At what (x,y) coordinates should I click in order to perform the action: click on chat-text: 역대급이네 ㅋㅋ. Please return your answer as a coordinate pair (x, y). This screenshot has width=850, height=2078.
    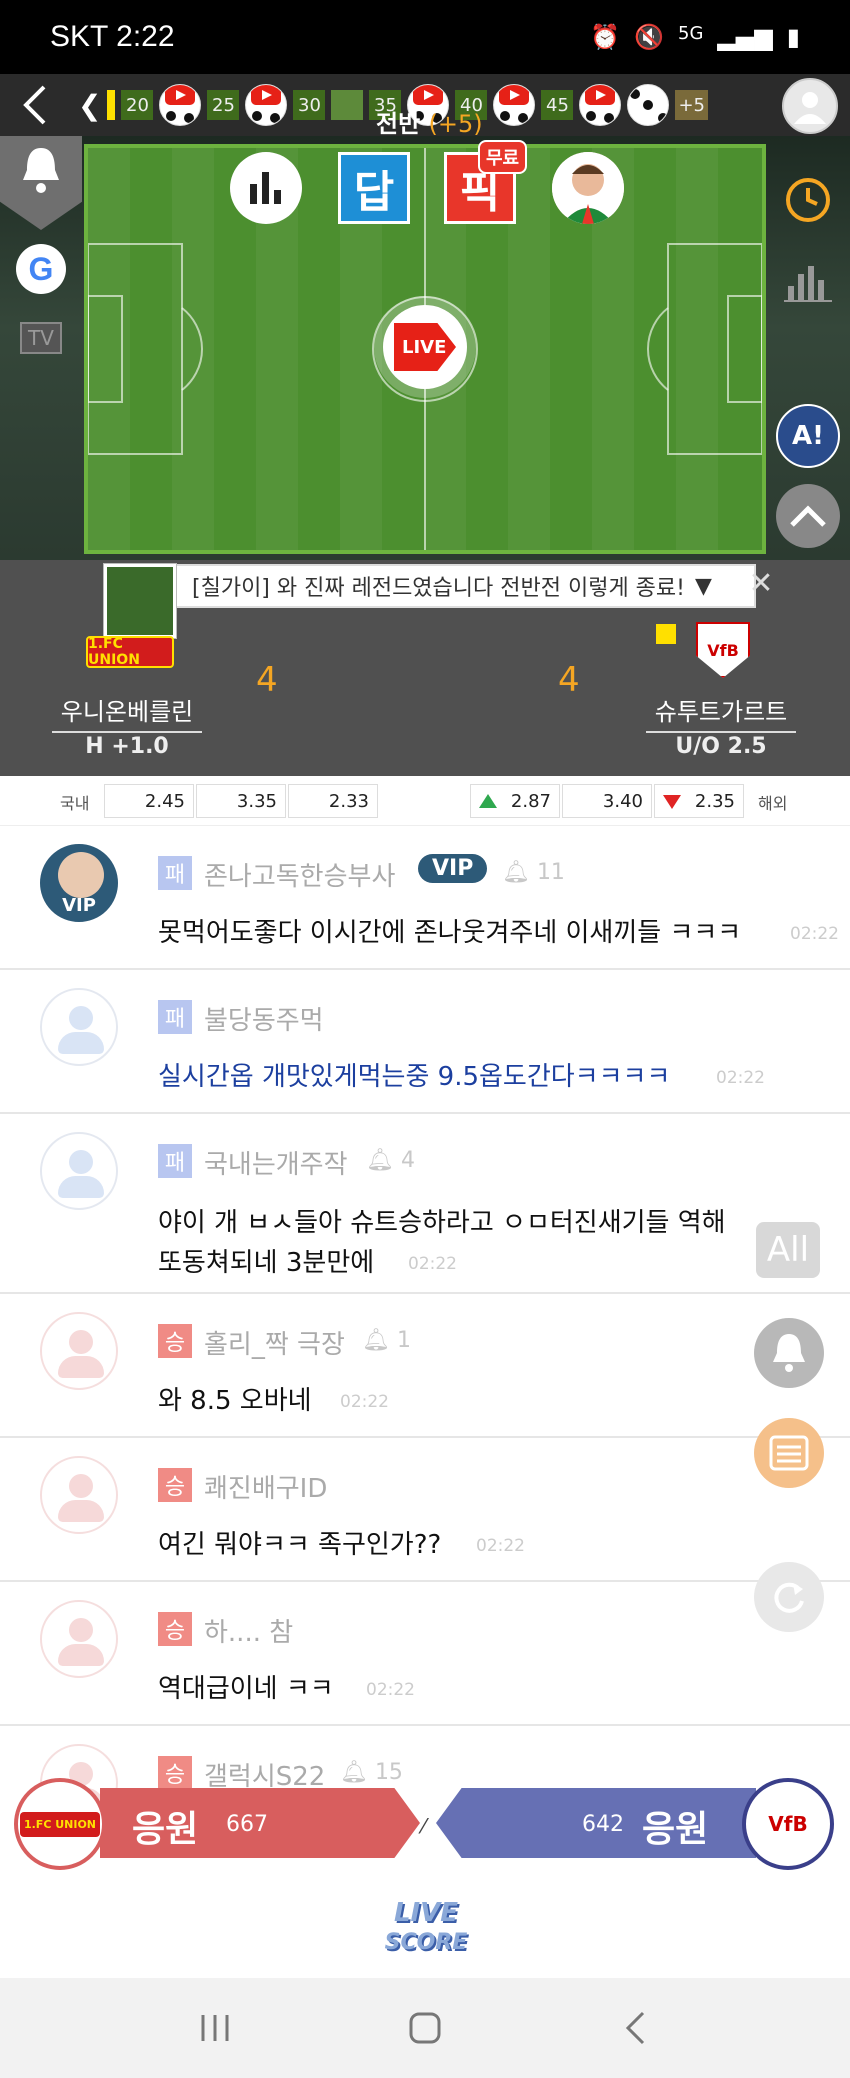
    Looking at the image, I should click on (246, 1689).